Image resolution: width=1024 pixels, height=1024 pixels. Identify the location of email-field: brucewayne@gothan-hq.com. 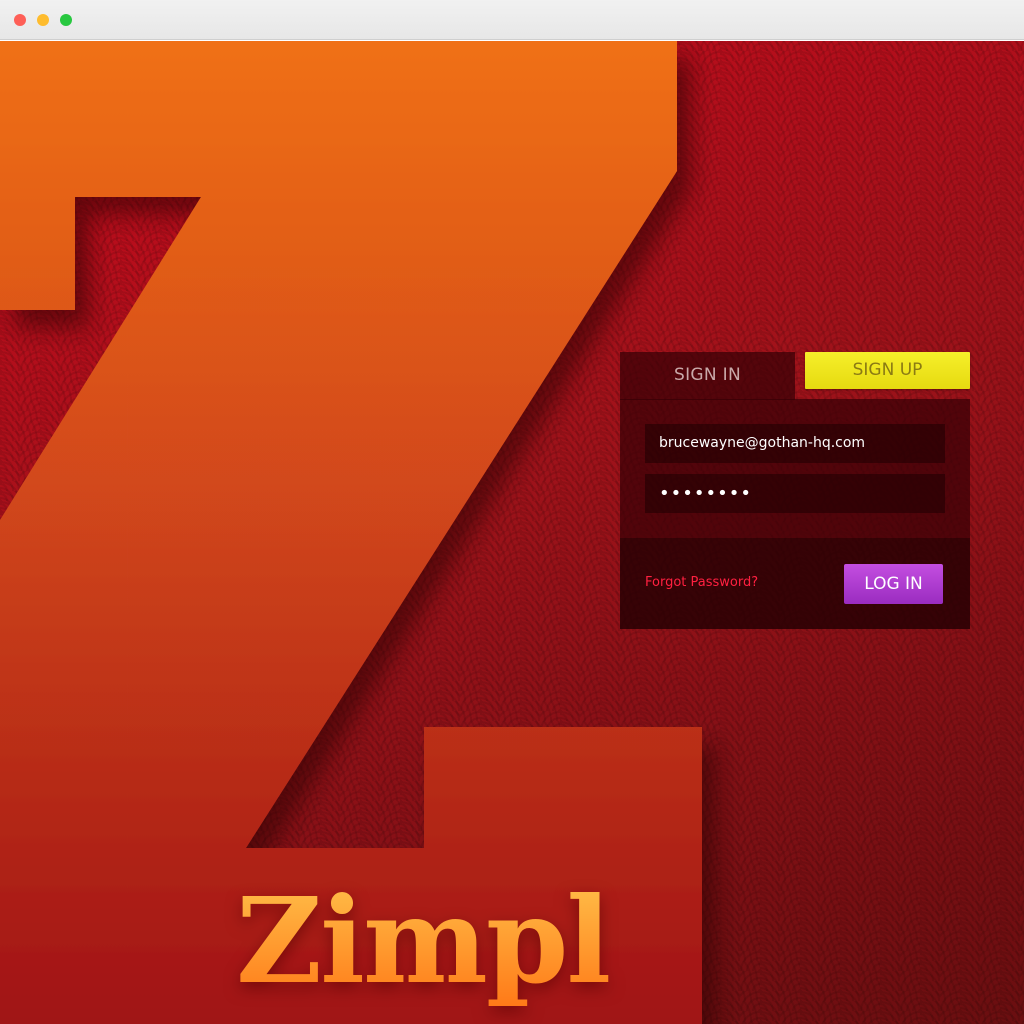
(795, 443).